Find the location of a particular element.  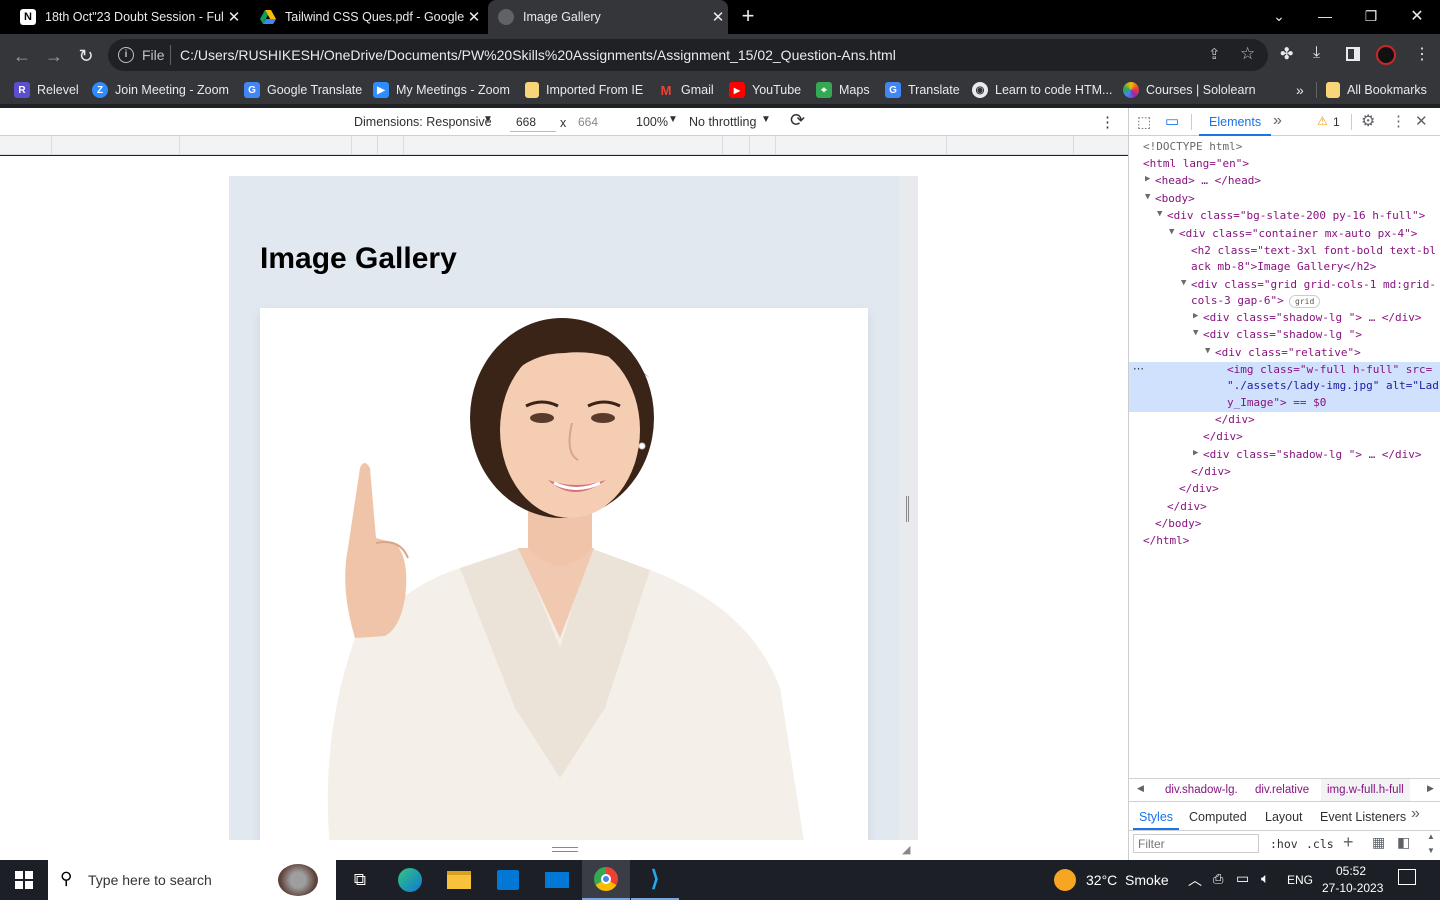

add-rule-icon: + is located at coordinates (1348, 842).